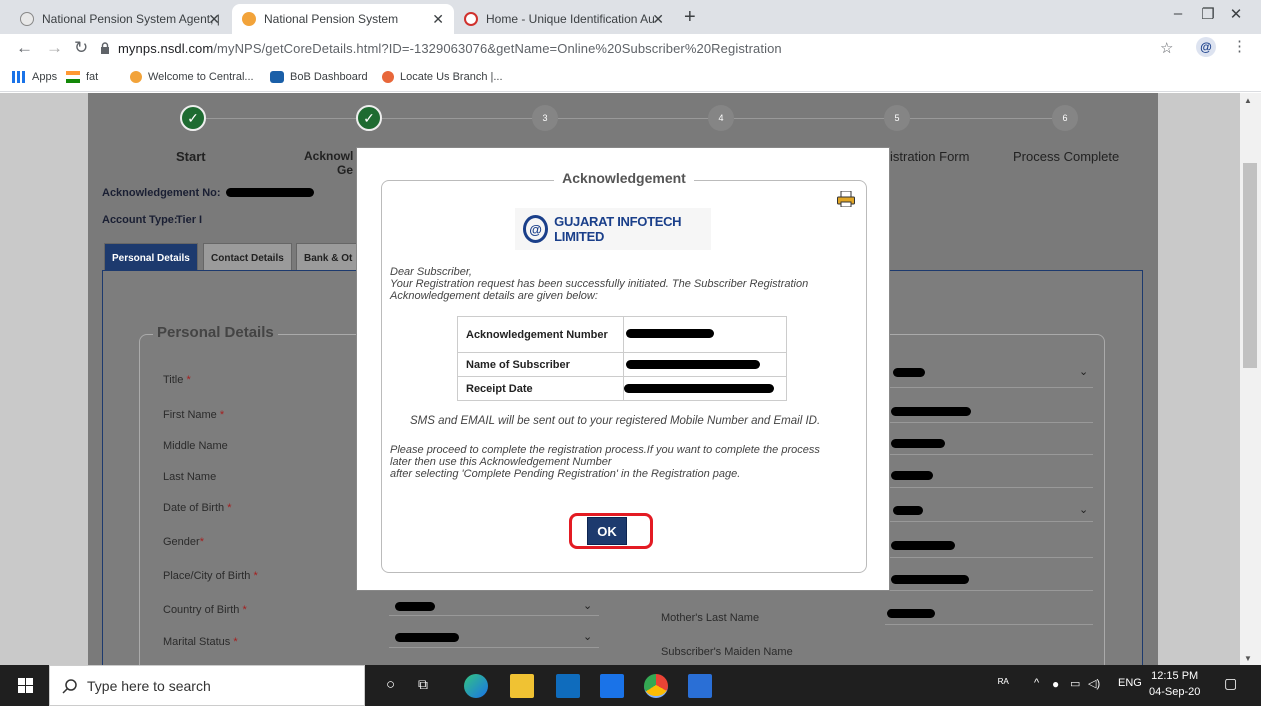 This screenshot has width=1261, height=706. What do you see at coordinates (1175, 692) in the screenshot?
I see `clock-date: 04-Sep-20` at bounding box center [1175, 692].